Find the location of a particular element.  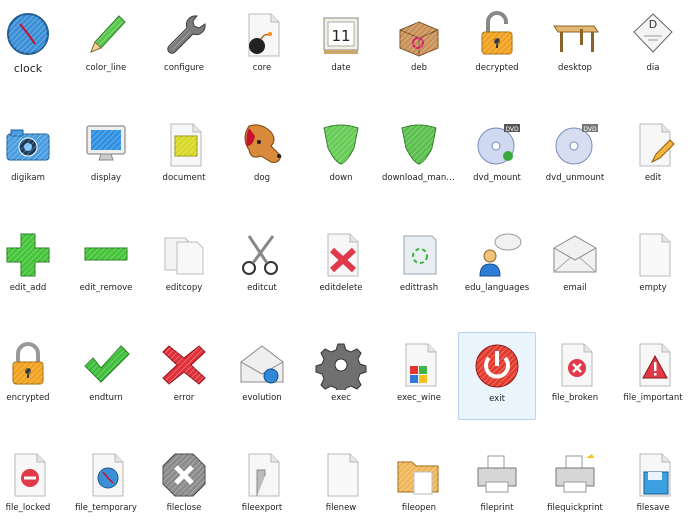

svg-text: D is located at coordinates (653, 24).